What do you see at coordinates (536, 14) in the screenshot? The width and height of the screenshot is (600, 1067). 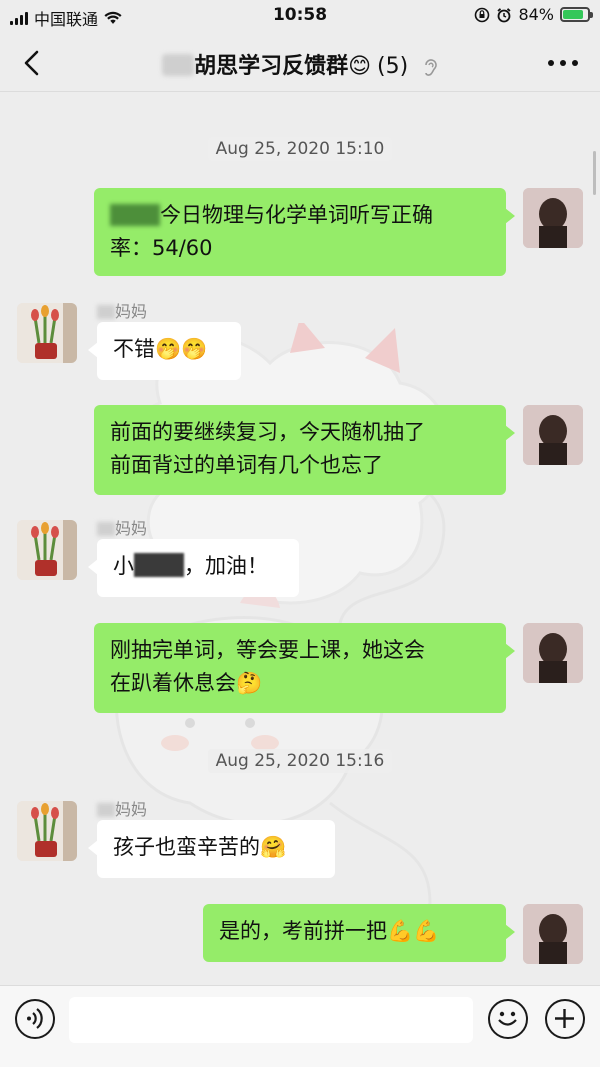 I see `battery-percent: 84%` at bounding box center [536, 14].